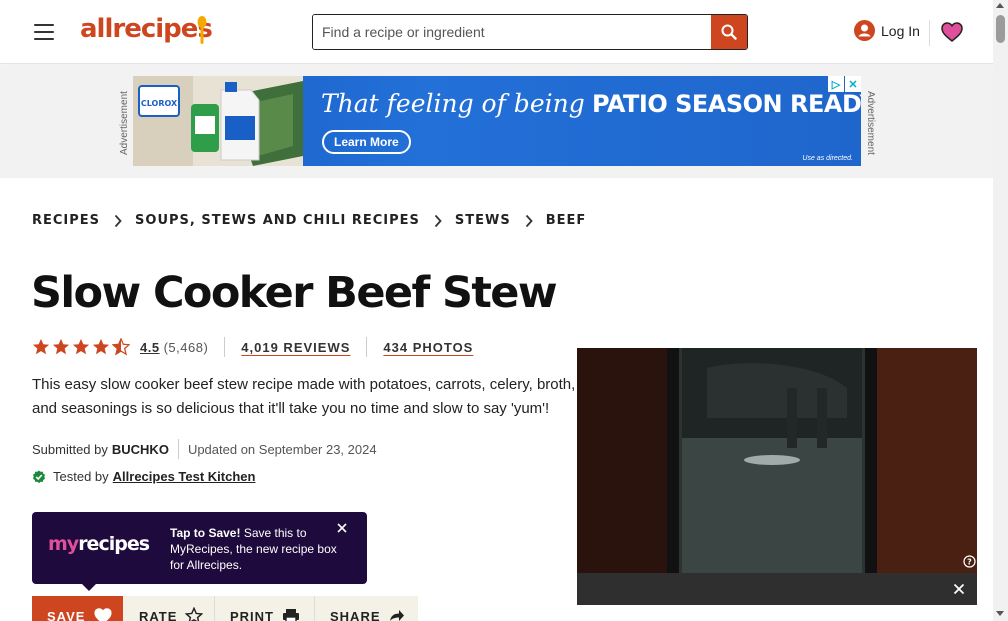 The height and width of the screenshot is (621, 1008). Describe the element at coordinates (929, 33) in the screenshot. I see `header-divider` at that location.